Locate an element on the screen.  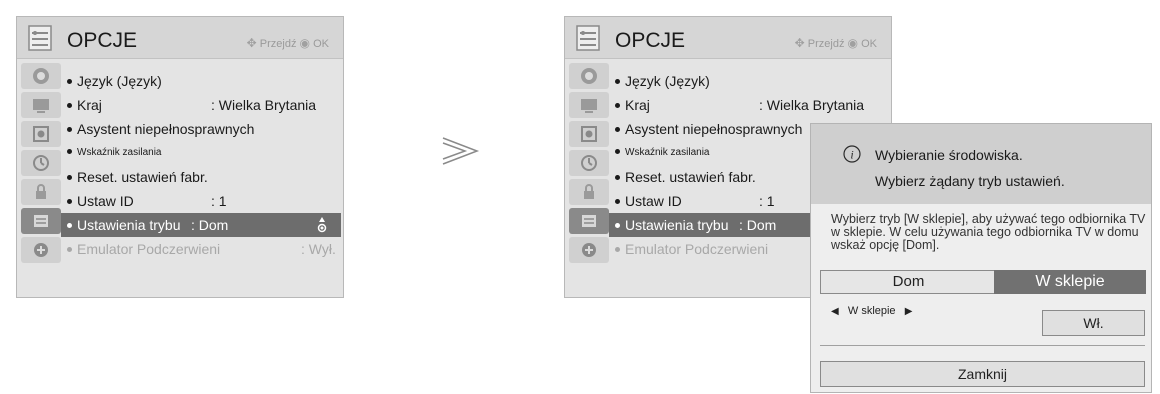
home-mode-button: Dom is located at coordinates (908, 282).